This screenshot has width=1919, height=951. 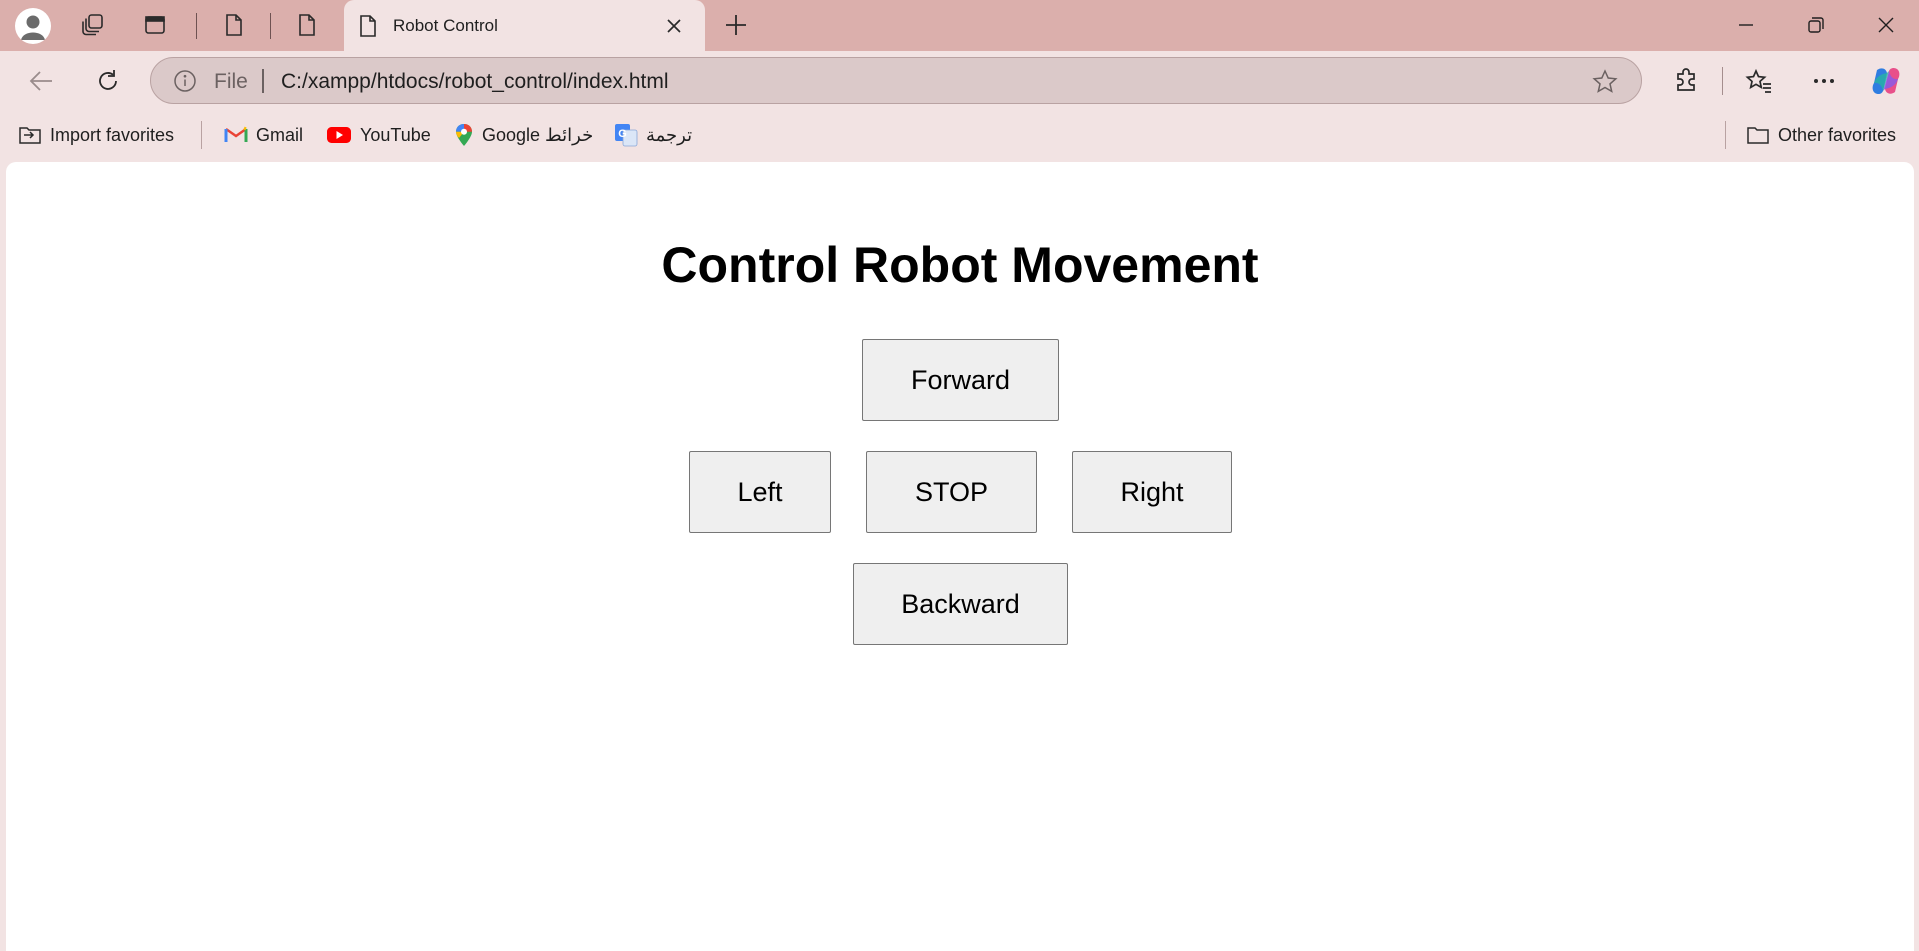 What do you see at coordinates (155, 25) in the screenshot?
I see `vertical-tabs-icon` at bounding box center [155, 25].